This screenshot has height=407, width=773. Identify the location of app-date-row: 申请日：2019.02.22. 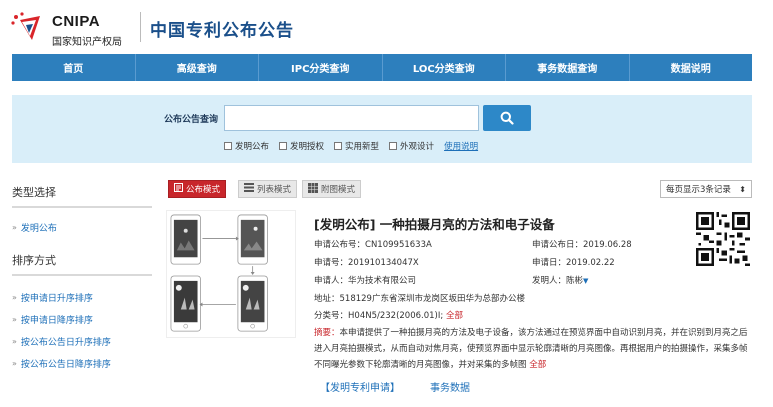
(573, 262).